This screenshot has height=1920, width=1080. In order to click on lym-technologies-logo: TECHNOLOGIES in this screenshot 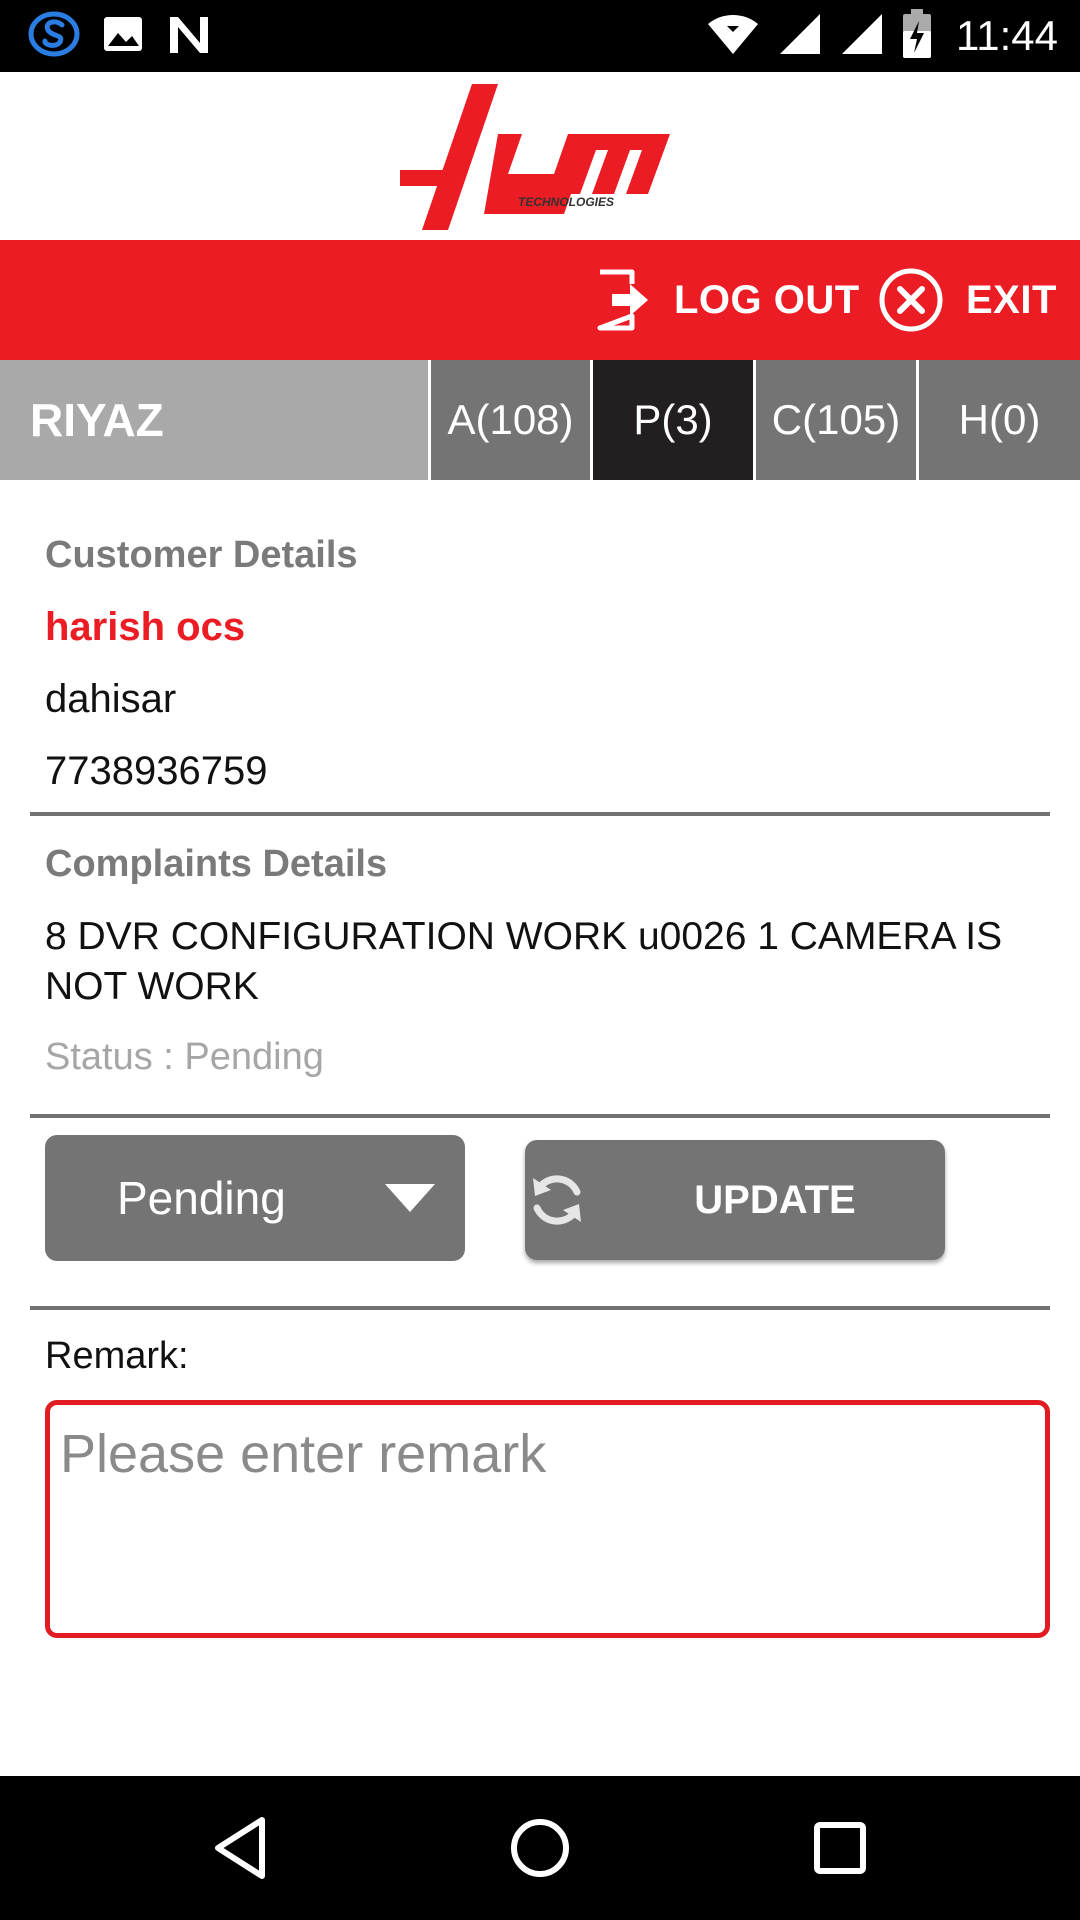, I will do `click(535, 157)`.